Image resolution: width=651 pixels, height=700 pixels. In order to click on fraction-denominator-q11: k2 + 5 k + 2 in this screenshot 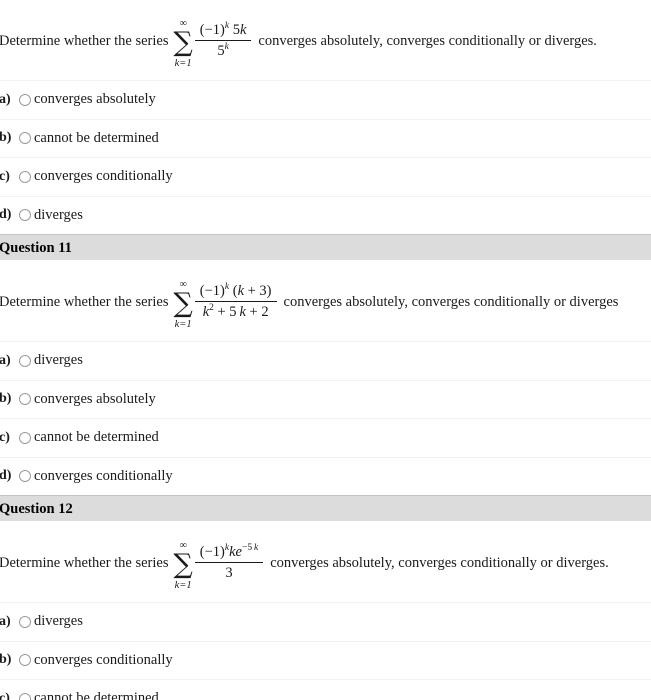, I will do `click(235, 311)`.